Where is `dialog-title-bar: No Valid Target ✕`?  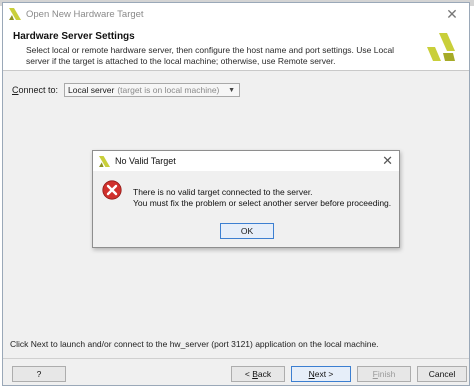
dialog-title-bar: No Valid Target ✕ is located at coordinates (246, 161).